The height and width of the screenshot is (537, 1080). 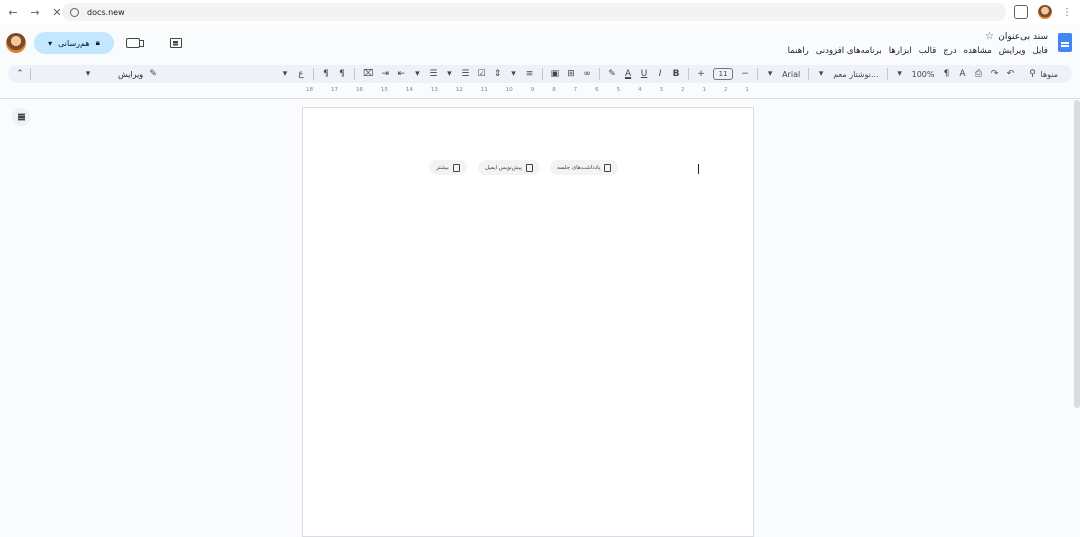 What do you see at coordinates (1011, 74) in the screenshot?
I see `undo-icon: ↶` at bounding box center [1011, 74].